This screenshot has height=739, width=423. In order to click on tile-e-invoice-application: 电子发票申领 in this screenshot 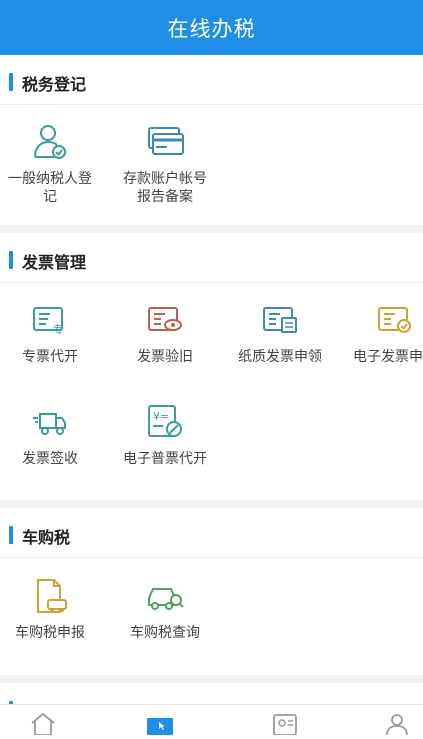, I will do `click(384, 333)`.